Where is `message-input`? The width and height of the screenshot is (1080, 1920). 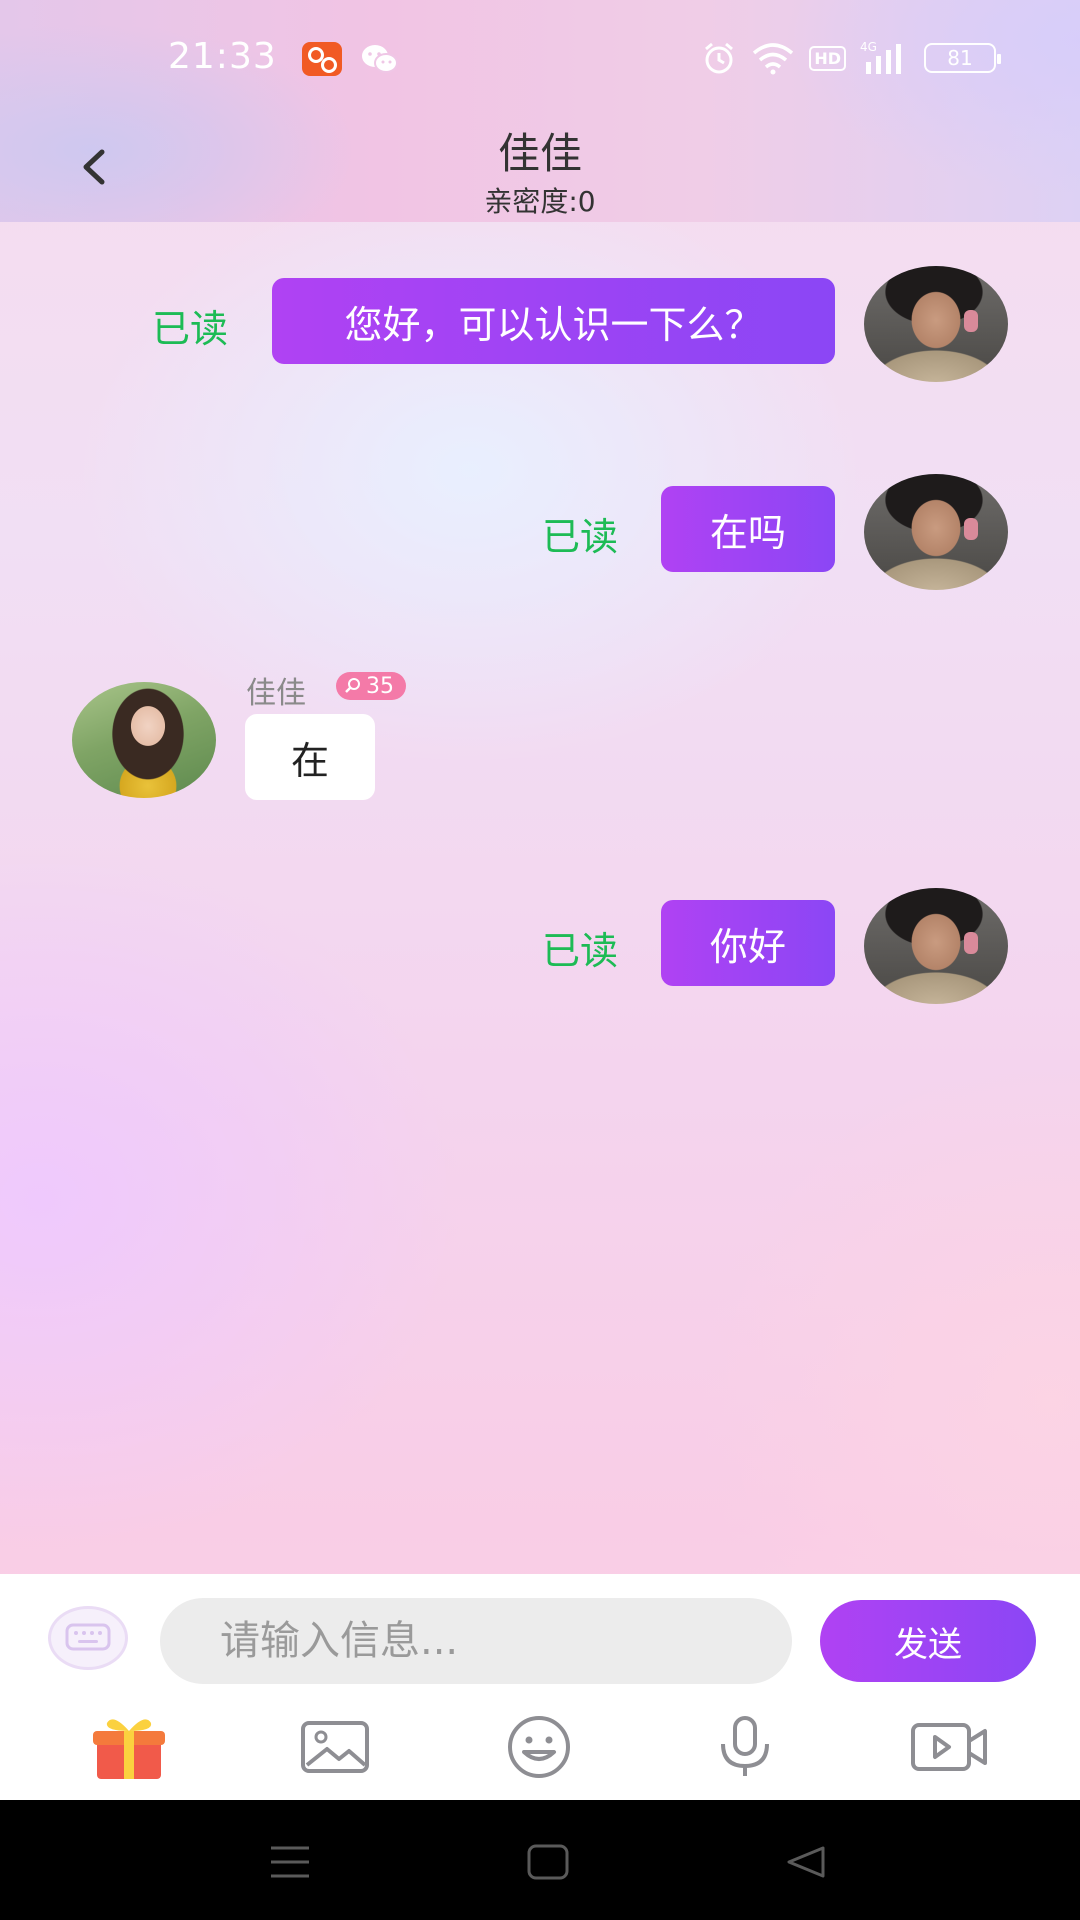
message-input is located at coordinates (476, 1641).